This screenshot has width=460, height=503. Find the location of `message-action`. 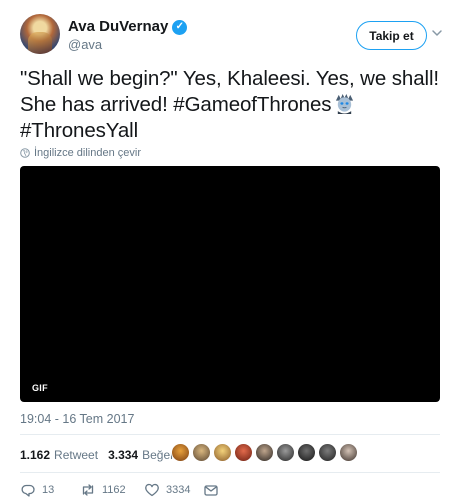

message-action is located at coordinates (211, 490).